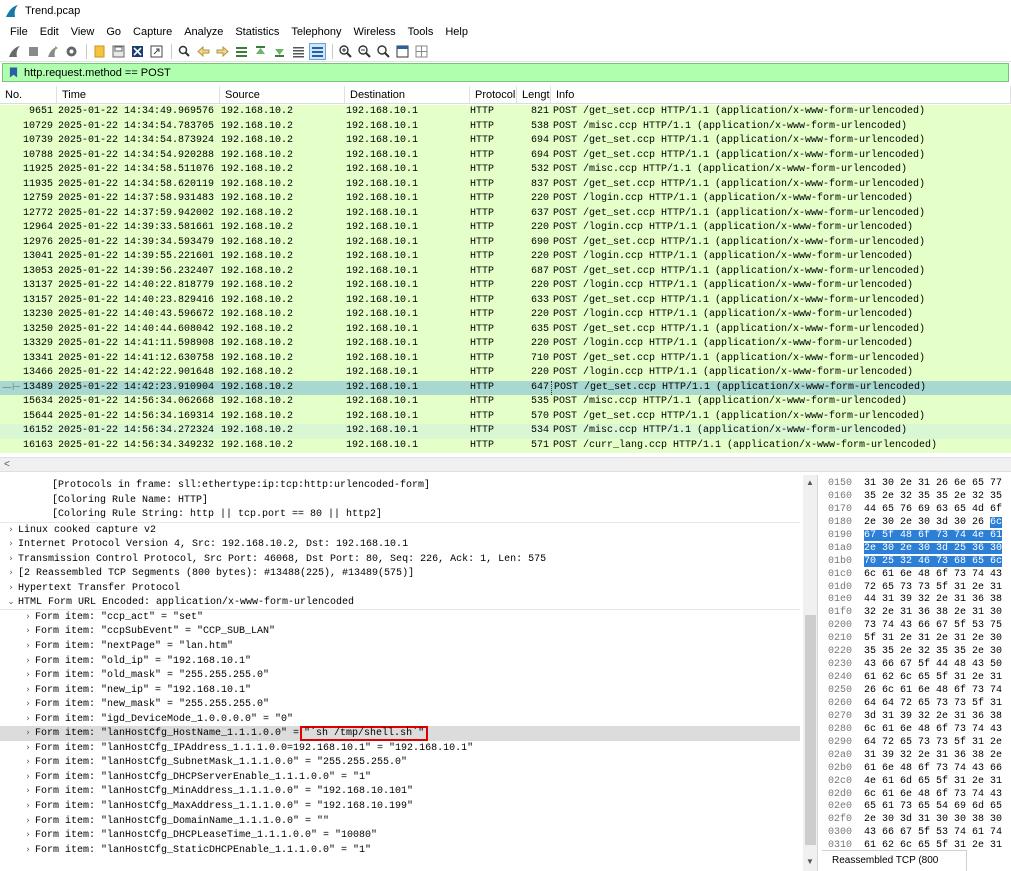 The width and height of the screenshot is (1011, 871). What do you see at coordinates (400, 530) in the screenshot?
I see `detail-tree-item: › Linux cooked capture v2` at bounding box center [400, 530].